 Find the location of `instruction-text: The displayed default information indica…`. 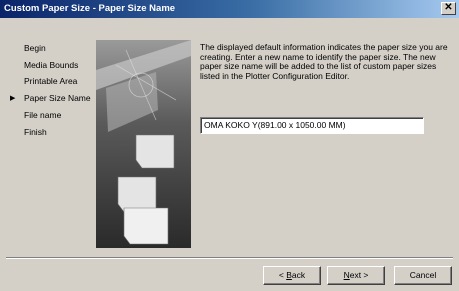

instruction-text: The displayed default information indica… is located at coordinates (324, 61).